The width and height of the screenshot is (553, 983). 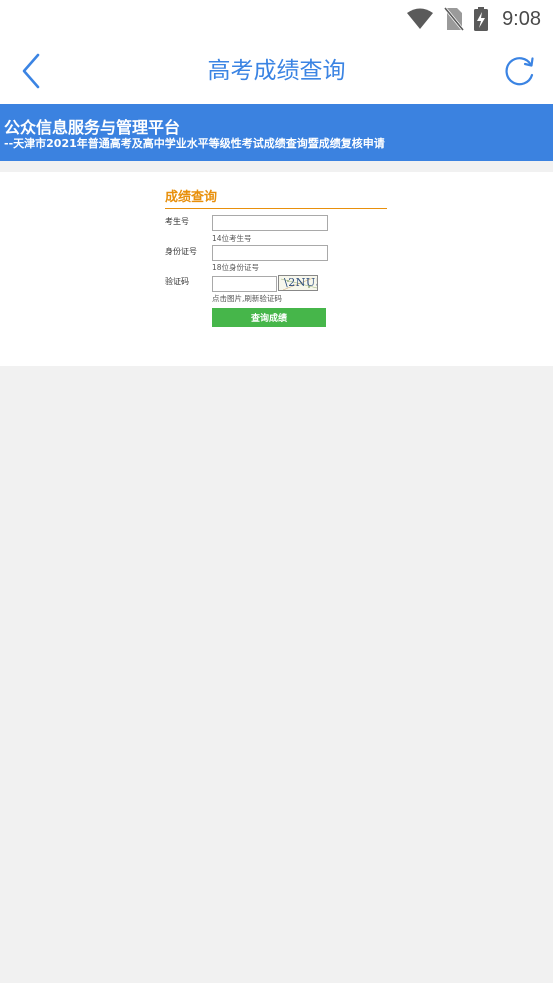 I want to click on status-time: 9:08, so click(x=521, y=18).